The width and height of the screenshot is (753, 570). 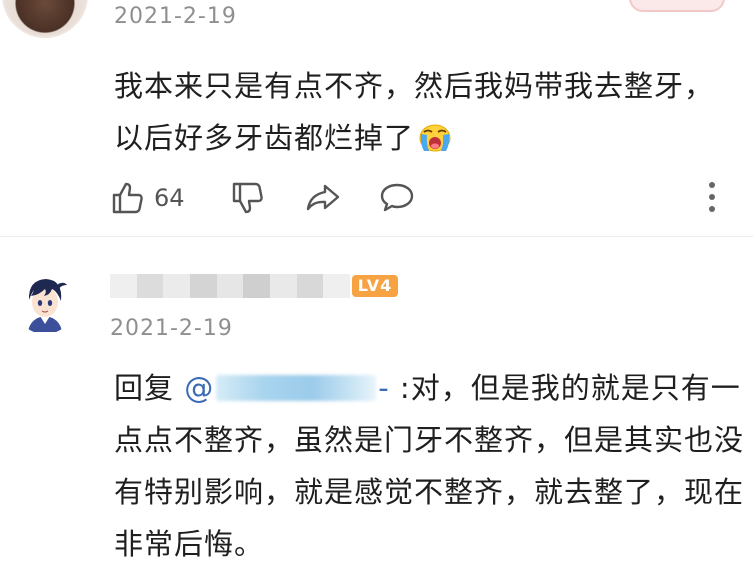 I want to click on anime-avatar-icon, so click(x=45, y=303).